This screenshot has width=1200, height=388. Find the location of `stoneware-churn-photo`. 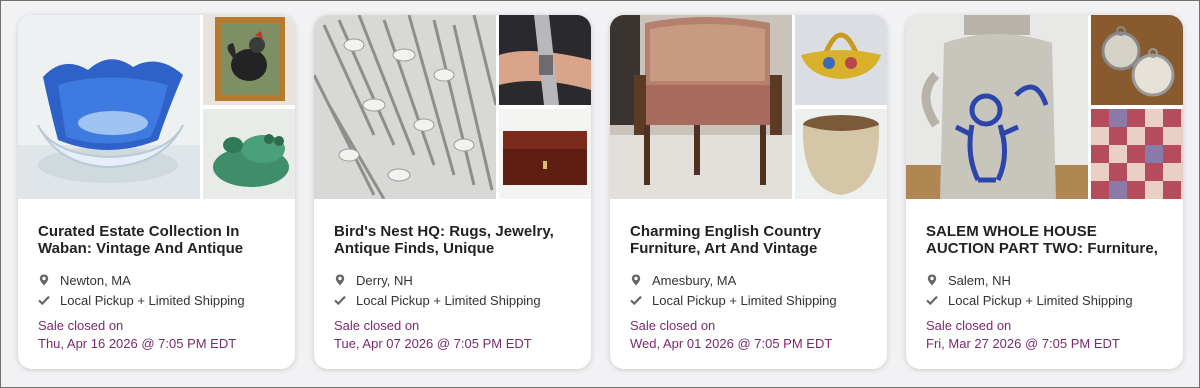

stoneware-churn-photo is located at coordinates (997, 107).